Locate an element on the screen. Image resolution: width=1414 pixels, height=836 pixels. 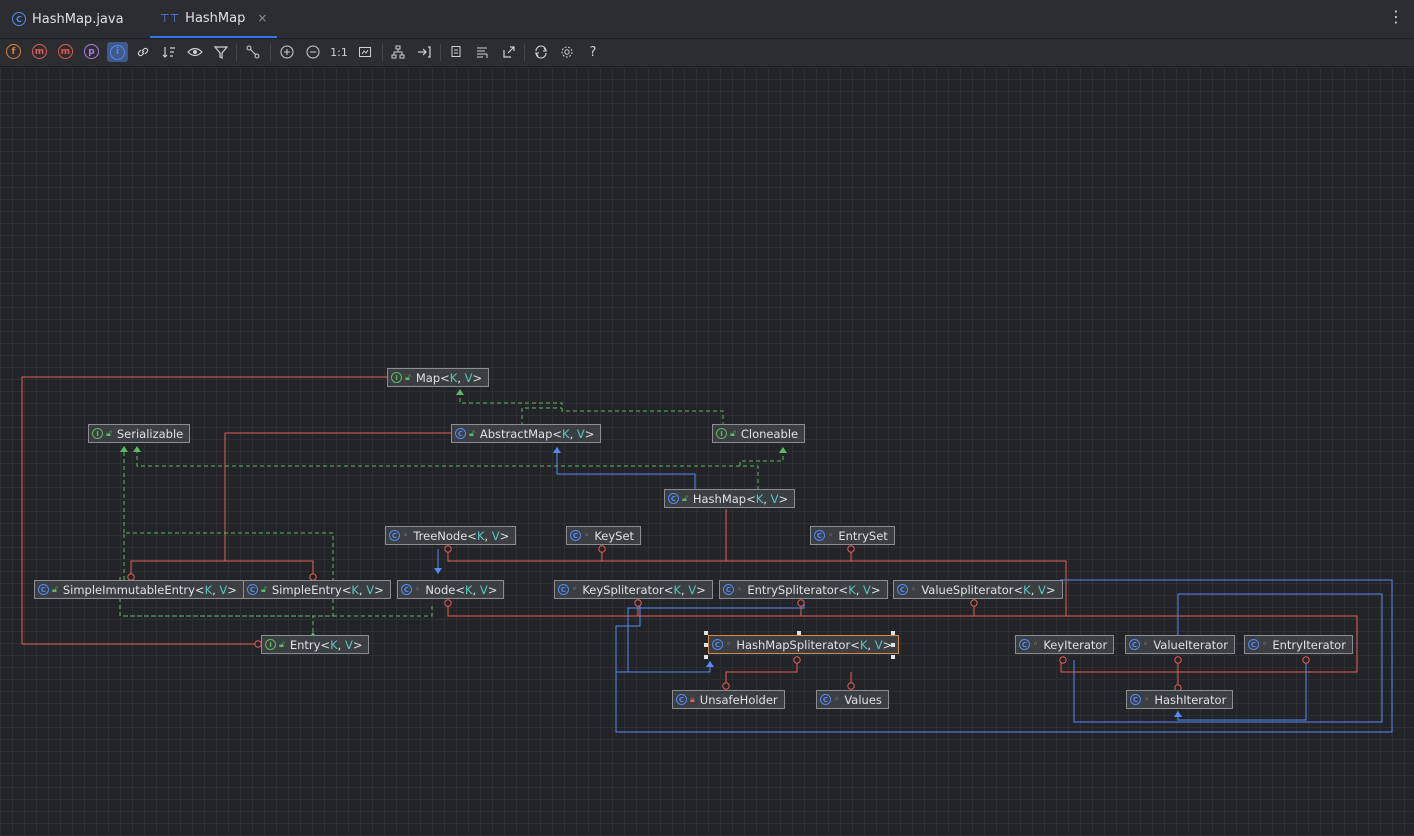
tab-hashmap-diagram: ⊤⊤ HashMap × is located at coordinates (214, 19).